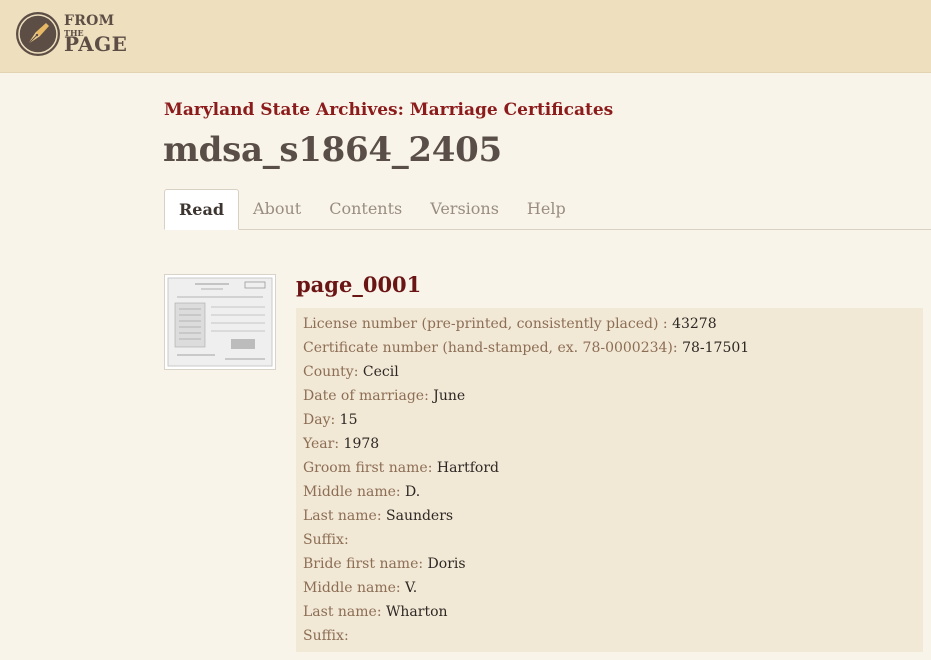  I want to click on tab-contents: Contents, so click(365, 209).